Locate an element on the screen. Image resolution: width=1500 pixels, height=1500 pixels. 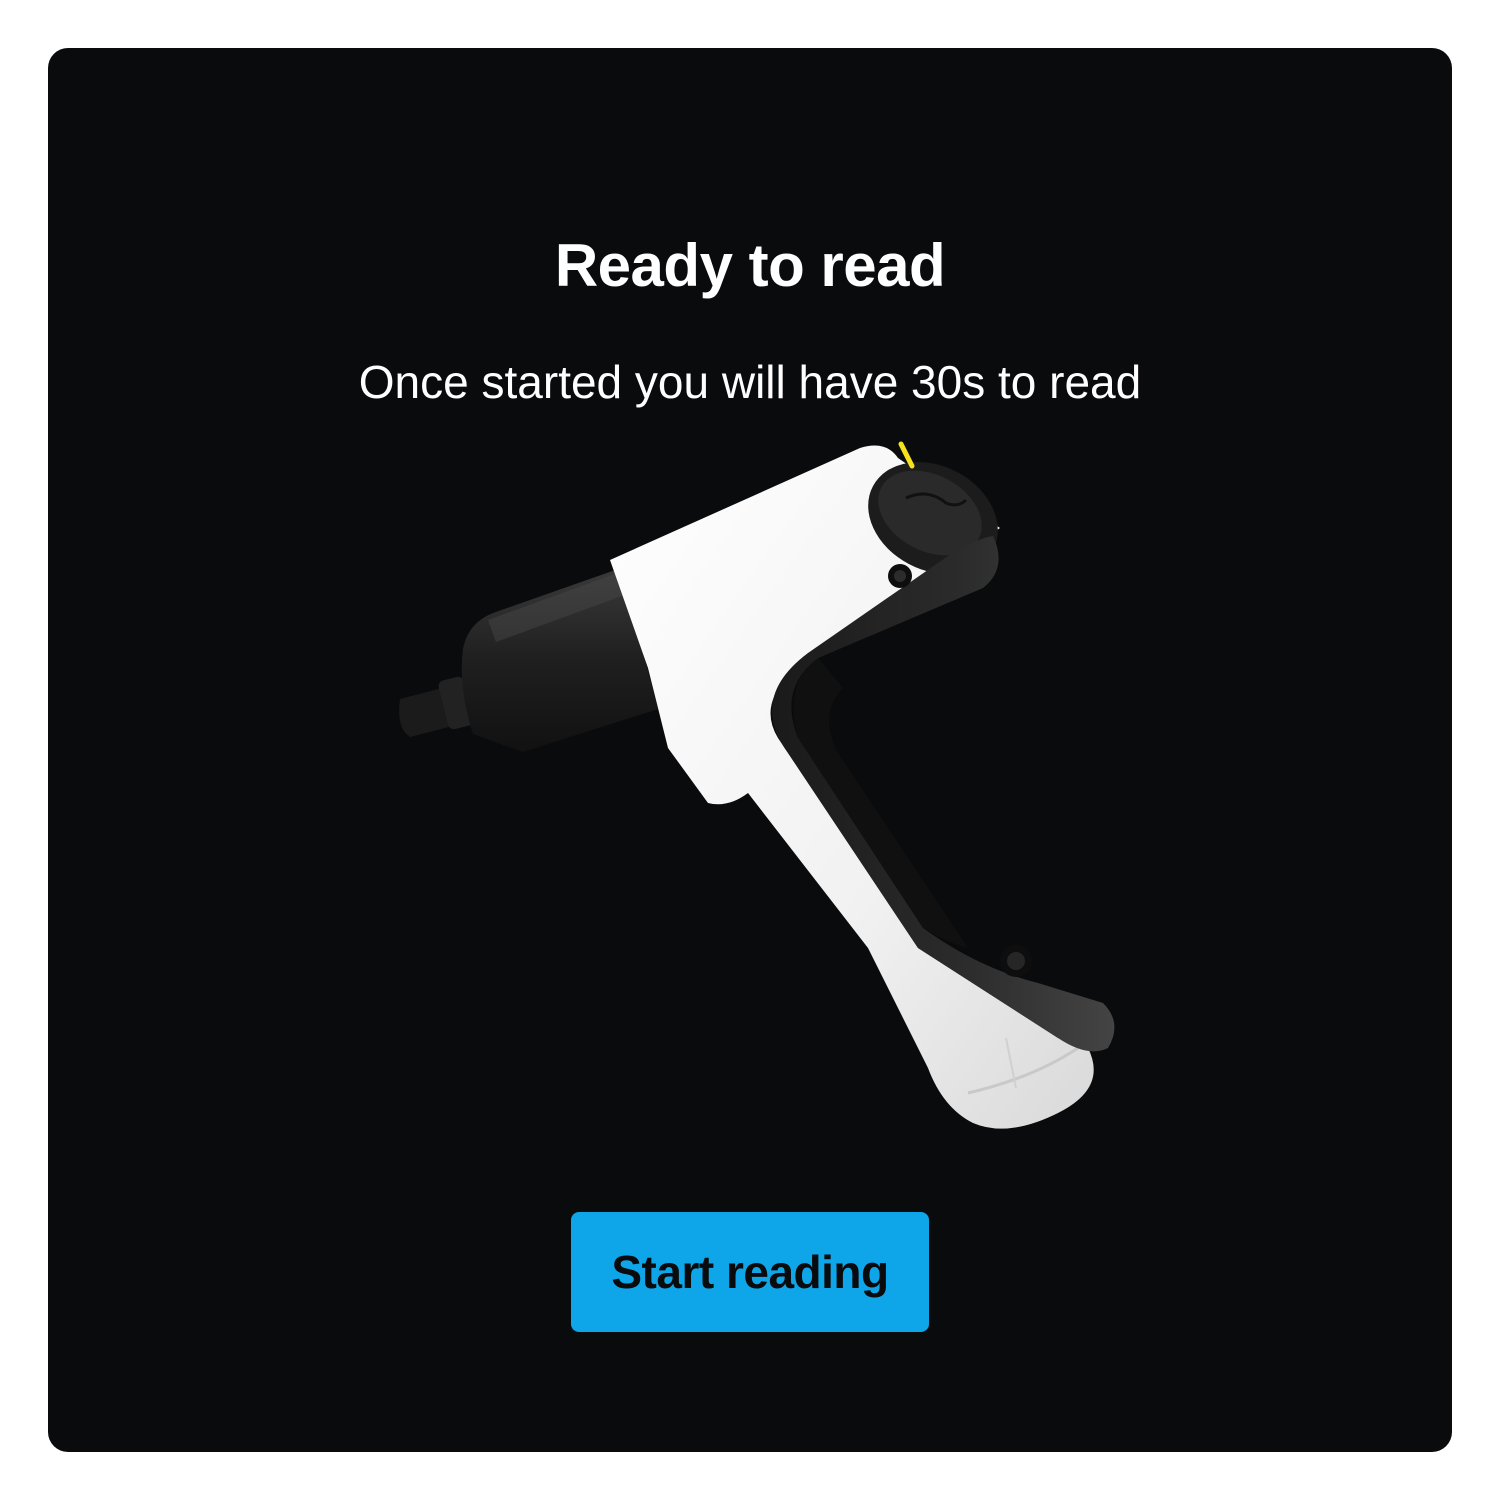
dialog-title: Ready to read is located at coordinates (750, 265).